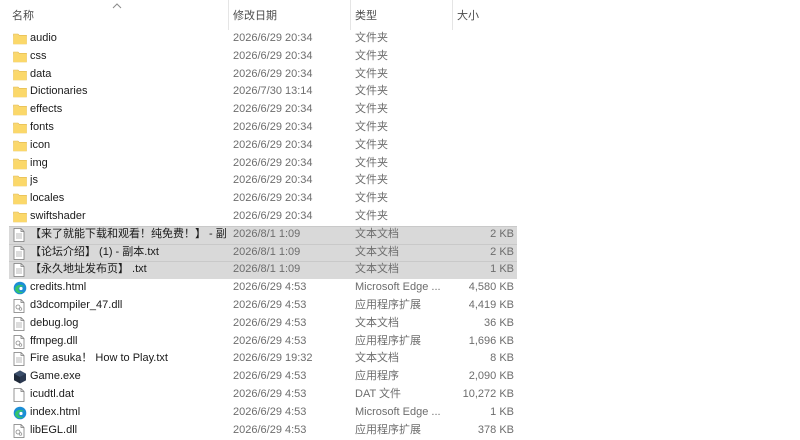 This screenshot has width=800, height=440. Describe the element at coordinates (400, 324) in the screenshot. I see `file-row: debug.log 2026/6/29 4:53 文本文档 36 KB` at that location.